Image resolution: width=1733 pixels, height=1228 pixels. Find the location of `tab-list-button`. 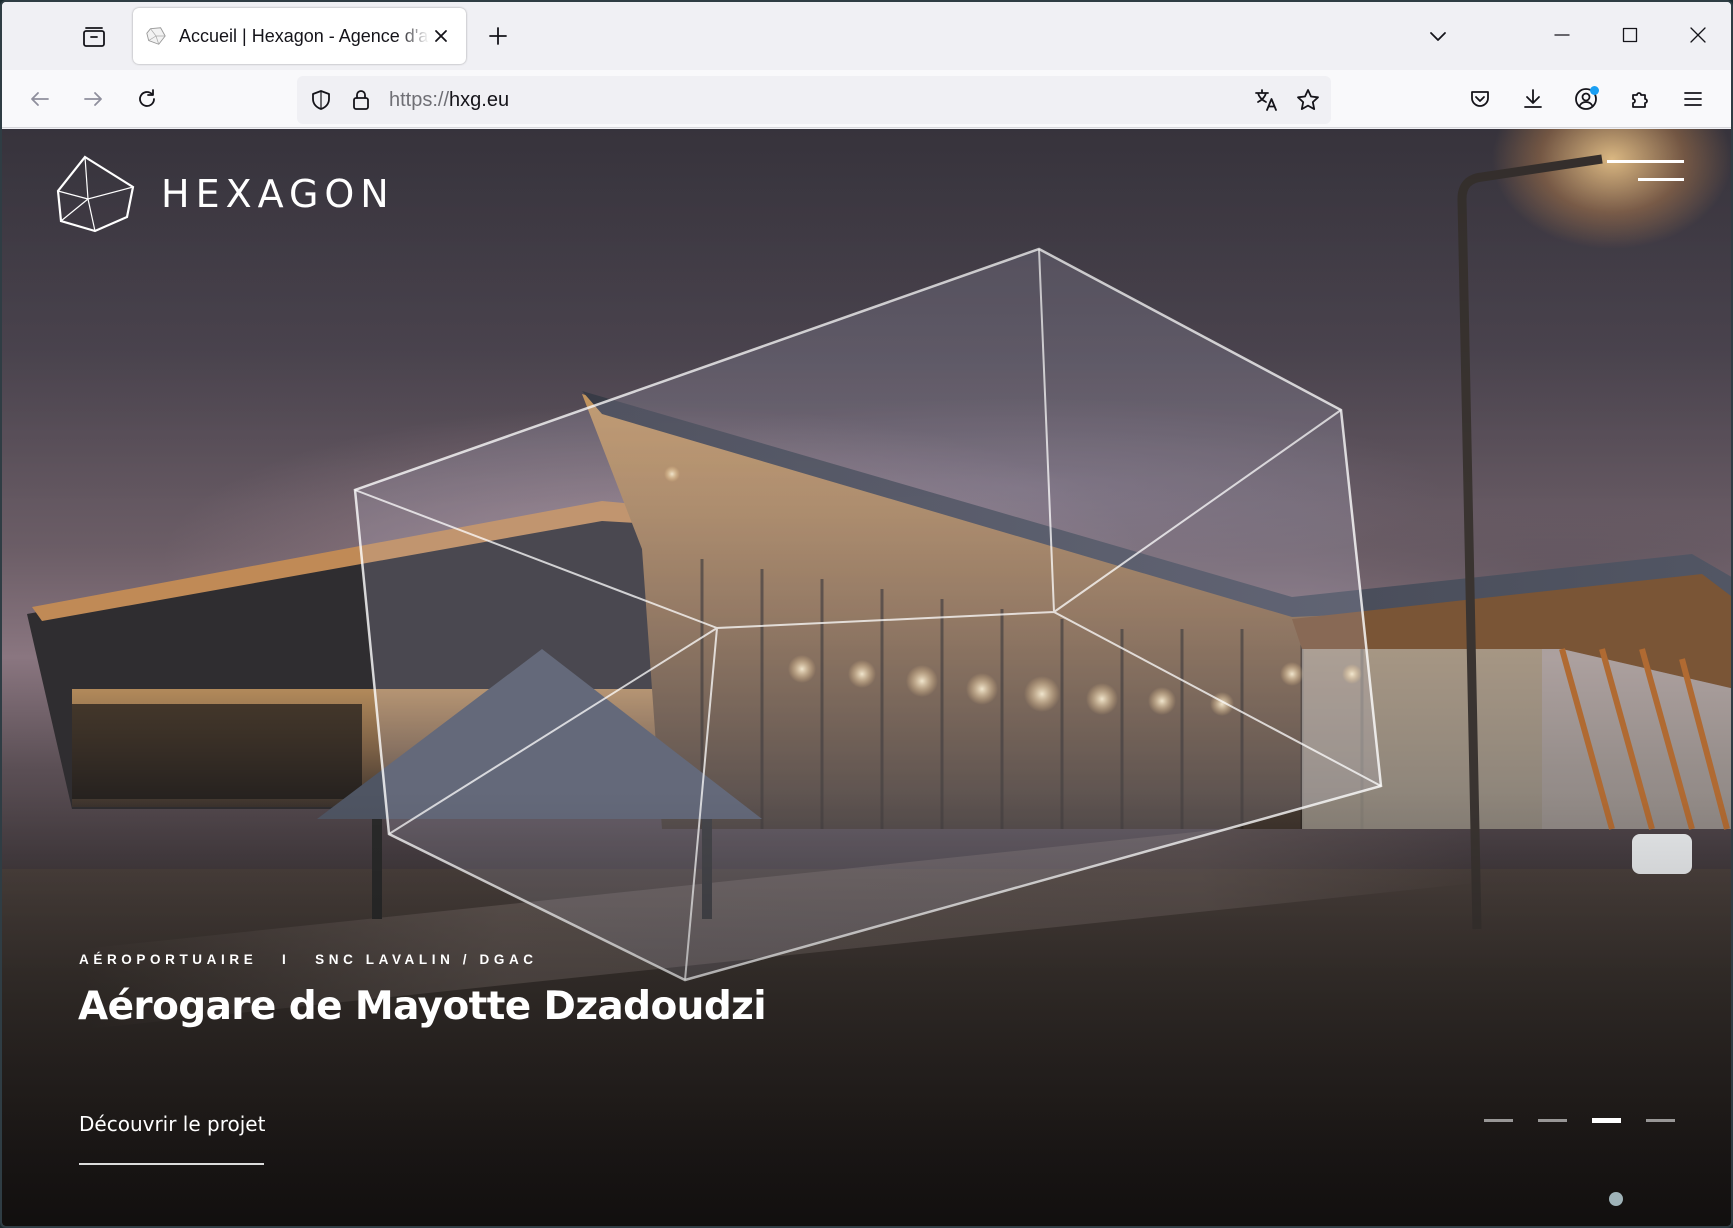

tab-list-button is located at coordinates (94, 37).